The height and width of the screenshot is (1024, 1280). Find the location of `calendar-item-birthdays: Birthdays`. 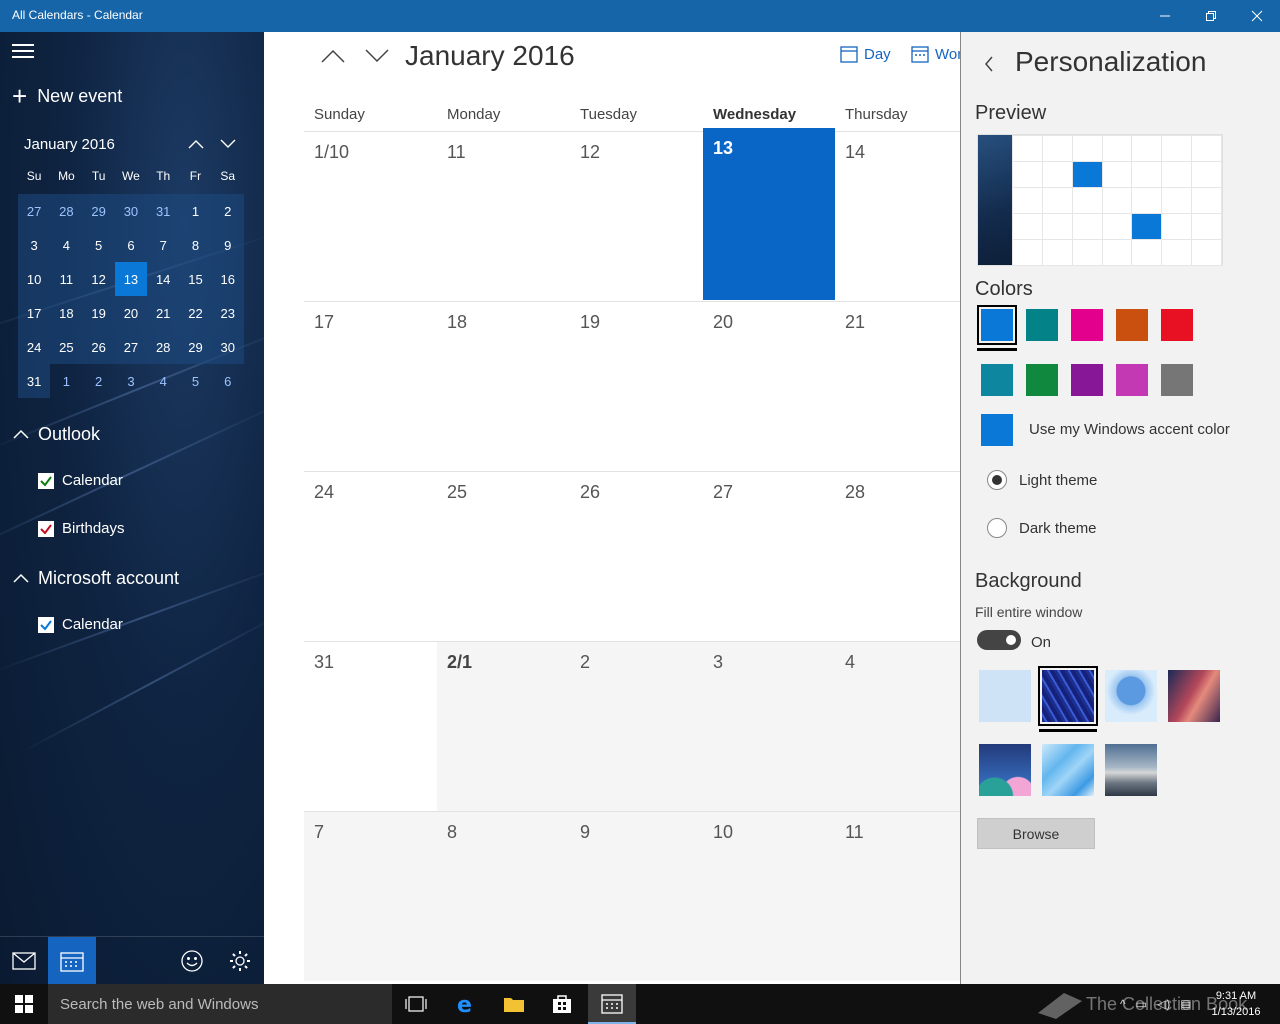

calendar-item-birthdays: Birthdays is located at coordinates (81, 528).